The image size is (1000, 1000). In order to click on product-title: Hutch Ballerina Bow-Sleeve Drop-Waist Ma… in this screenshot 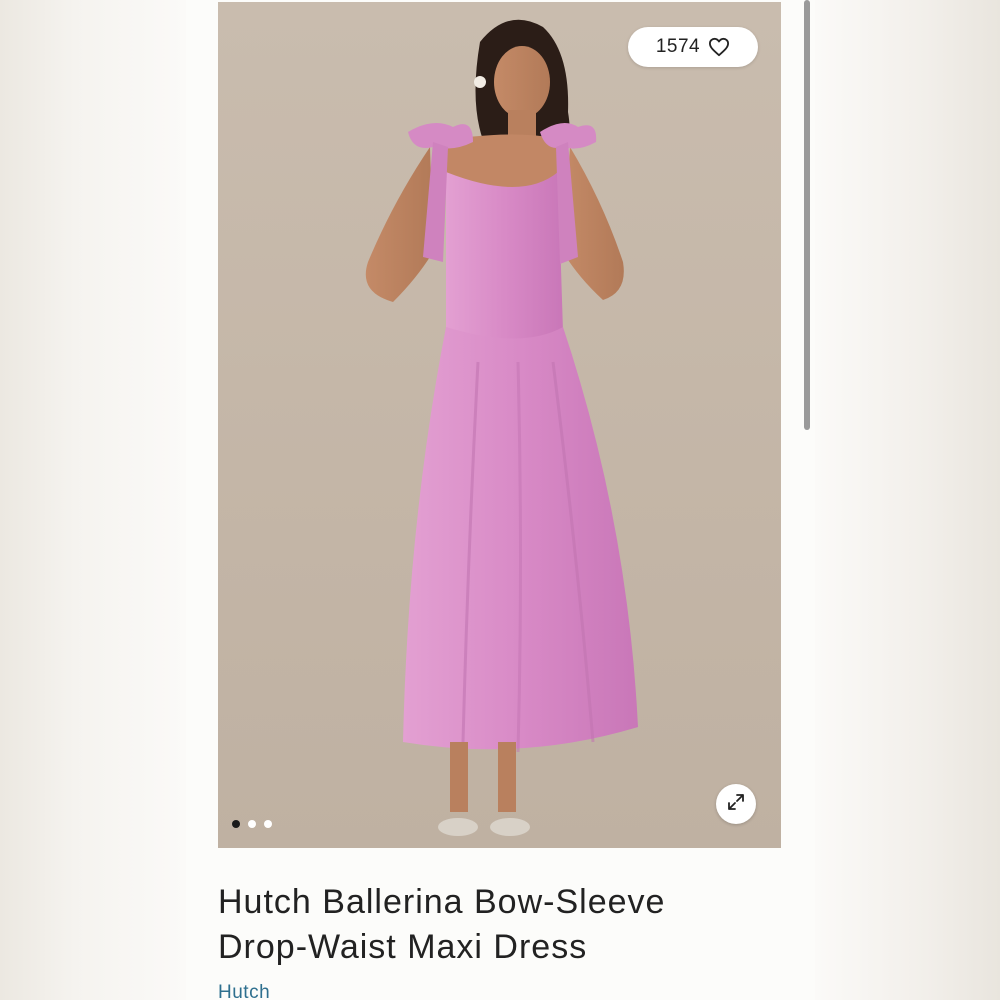, I will do `click(488, 925)`.